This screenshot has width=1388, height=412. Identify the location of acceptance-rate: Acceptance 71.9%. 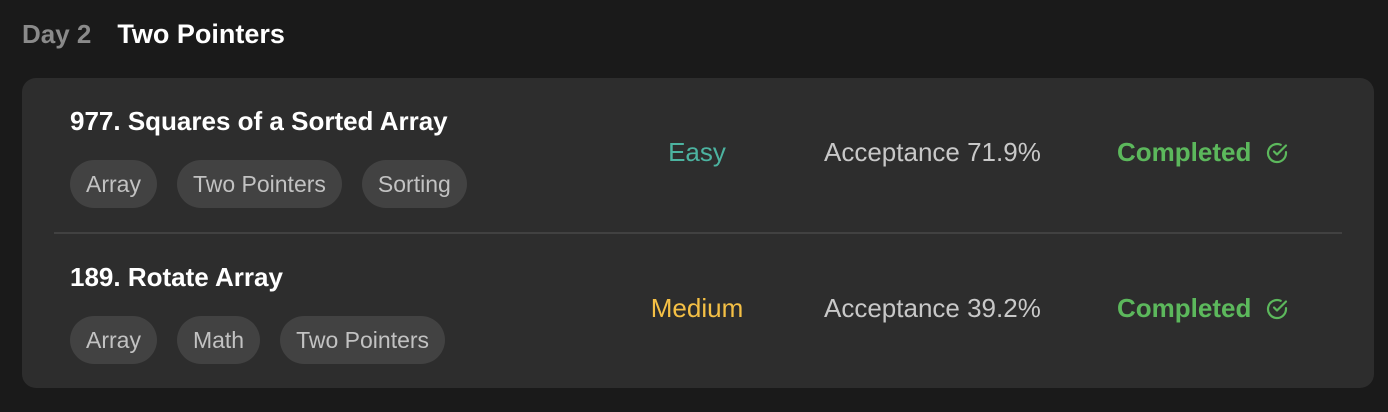
(932, 152).